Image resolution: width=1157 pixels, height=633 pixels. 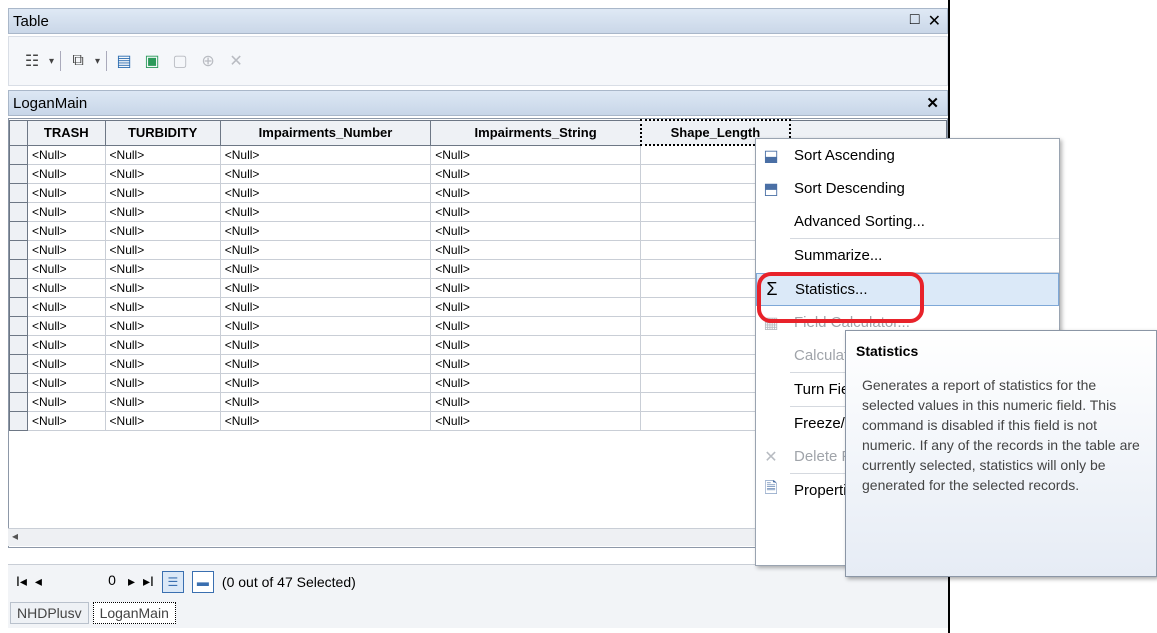 What do you see at coordinates (131, 581) in the screenshot?
I see `next-record-button: ▸` at bounding box center [131, 581].